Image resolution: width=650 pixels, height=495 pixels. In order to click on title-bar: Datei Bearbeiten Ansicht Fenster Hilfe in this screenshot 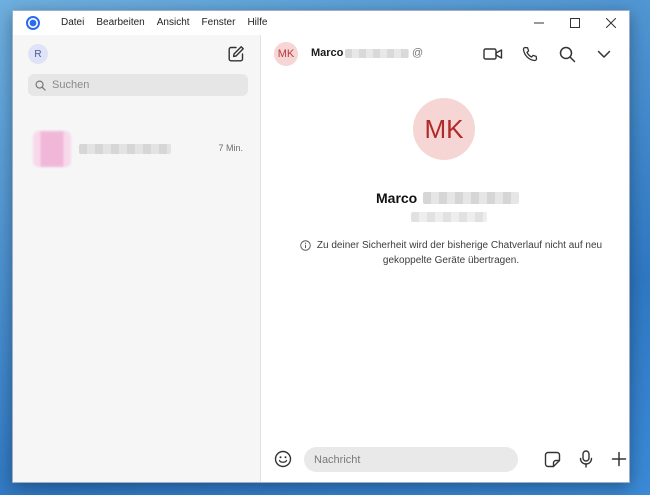, I will do `click(321, 23)`.